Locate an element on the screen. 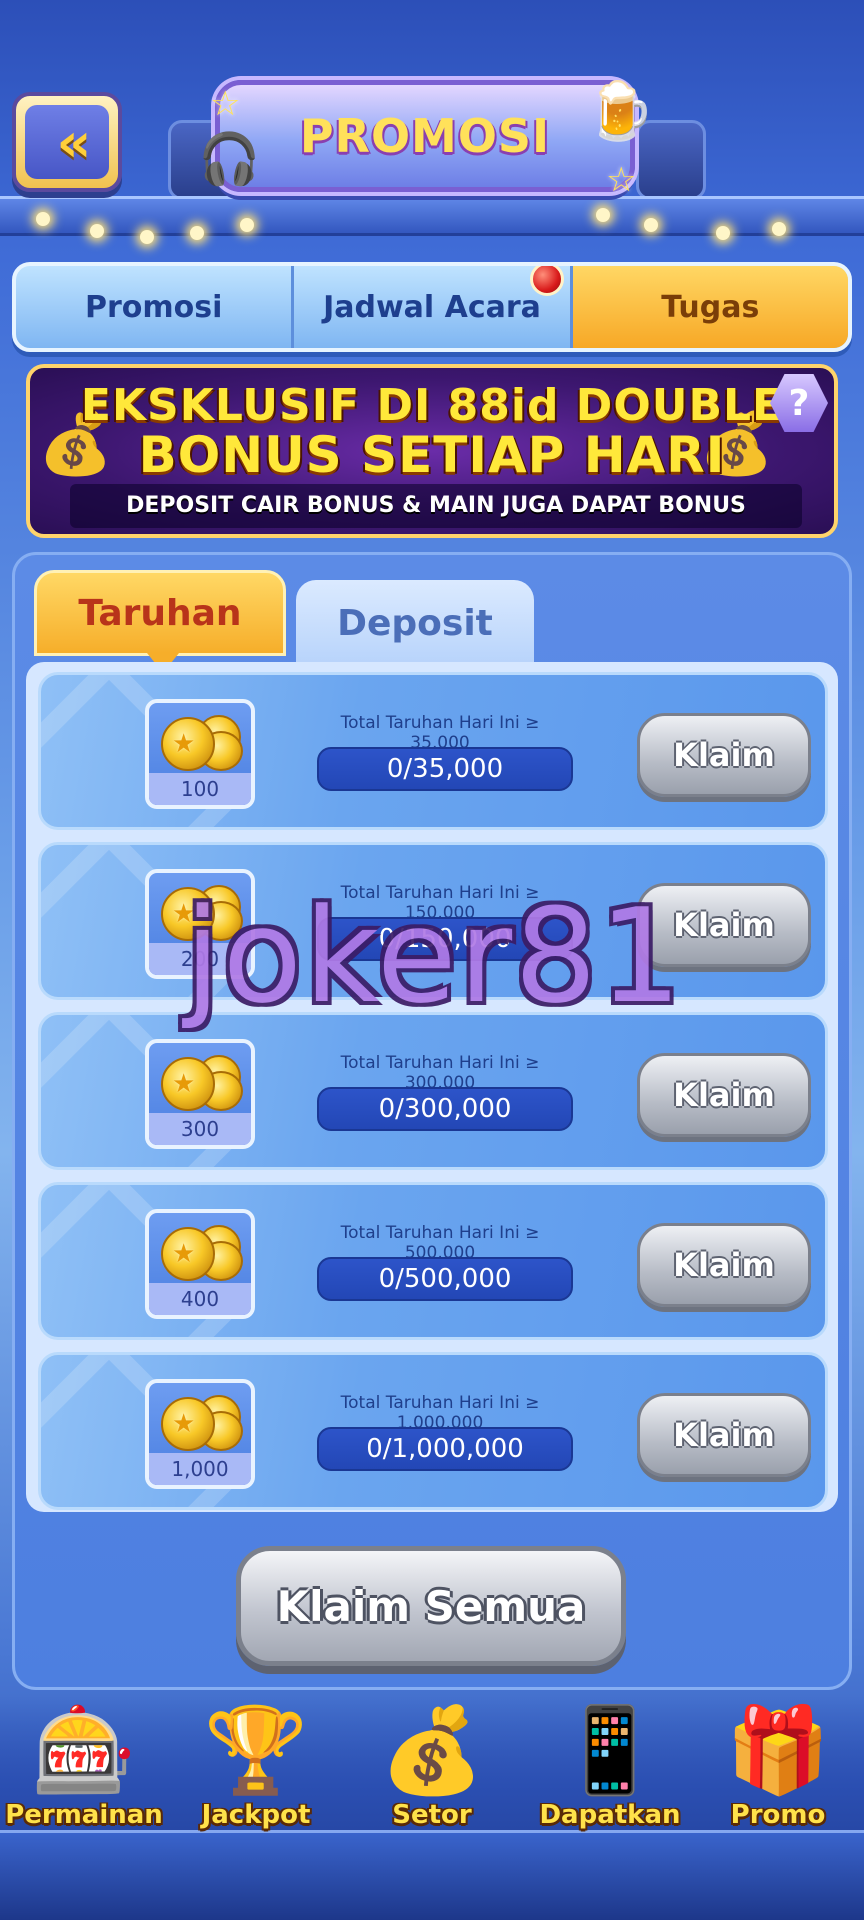  reward-coin-box: ★ 300 is located at coordinates (200, 1094).